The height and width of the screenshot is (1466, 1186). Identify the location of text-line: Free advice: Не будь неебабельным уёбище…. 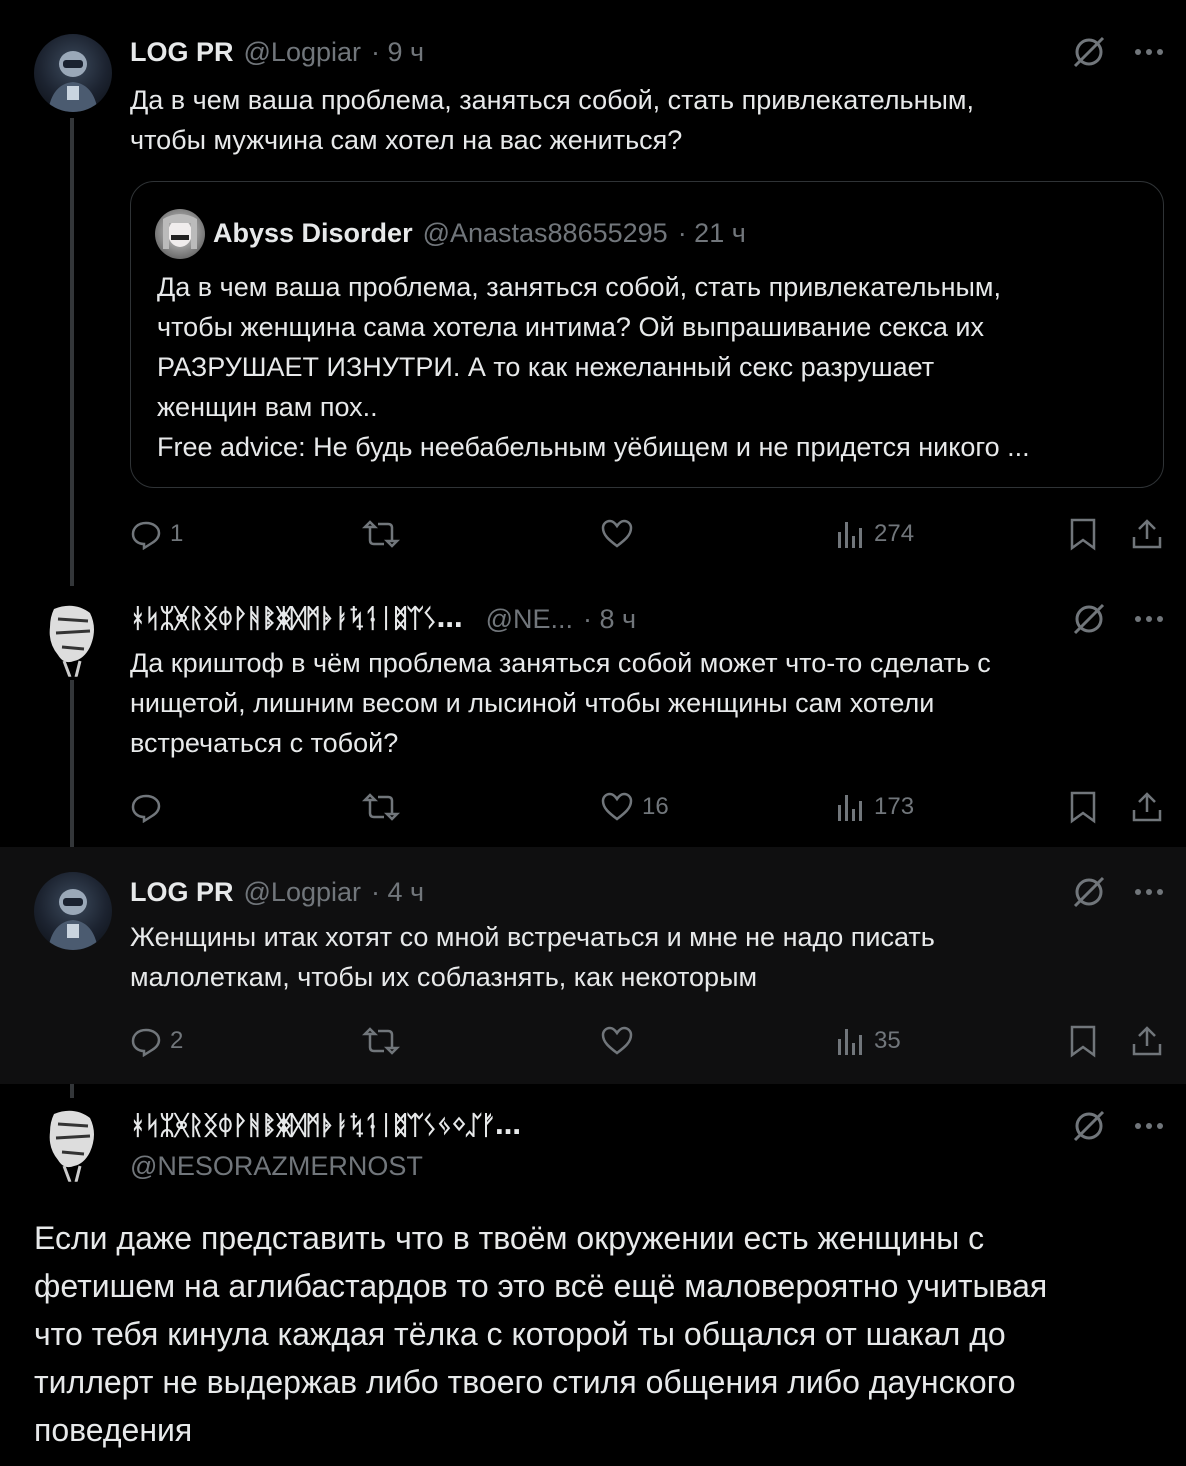
(593, 447).